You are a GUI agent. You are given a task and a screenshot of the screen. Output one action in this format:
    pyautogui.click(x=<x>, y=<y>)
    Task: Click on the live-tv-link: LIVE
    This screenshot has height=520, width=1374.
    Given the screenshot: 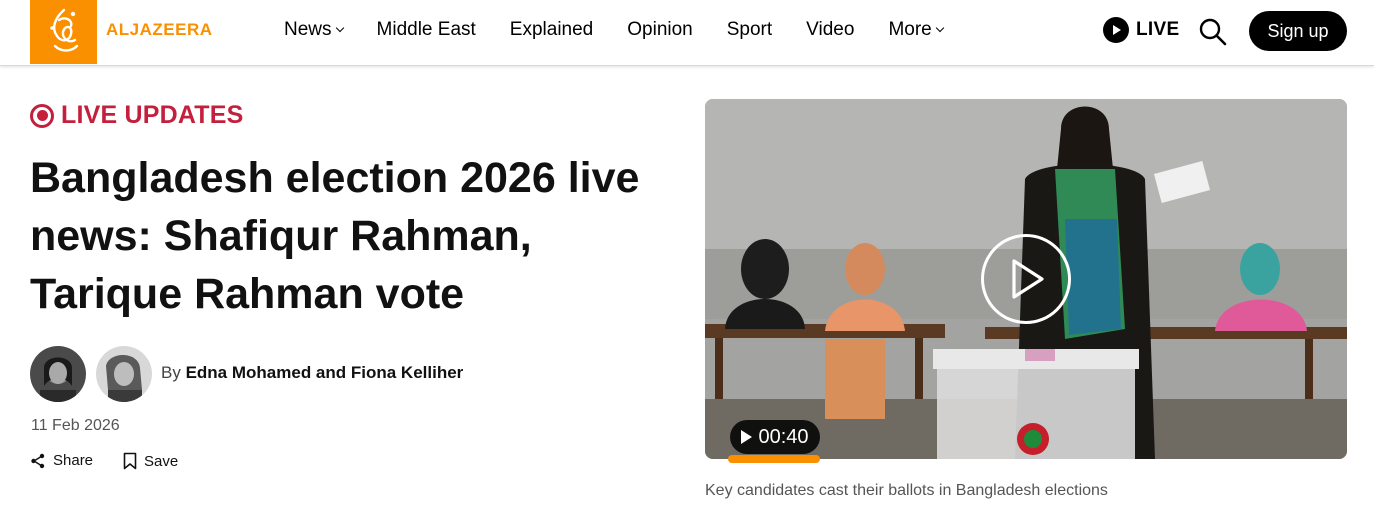 What is the action you would take?
    pyautogui.click(x=1141, y=30)
    